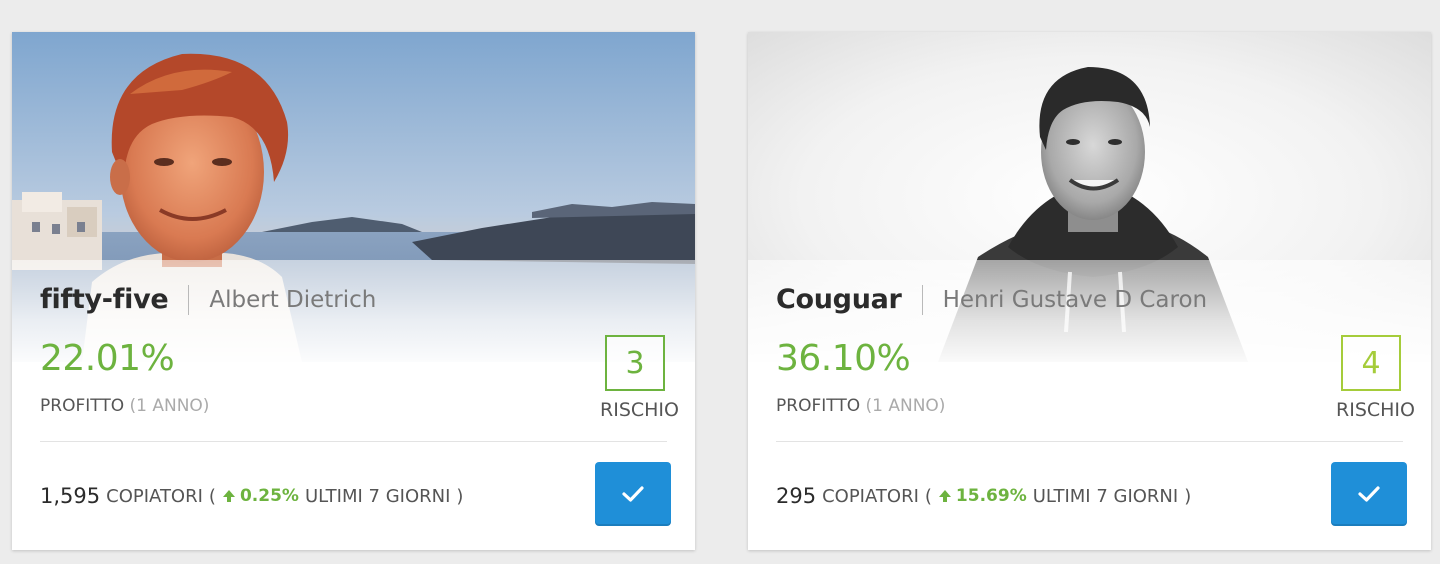 This screenshot has height=564, width=1440. Describe the element at coordinates (107, 358) in the screenshot. I see `profit-value: 22.01%` at that location.